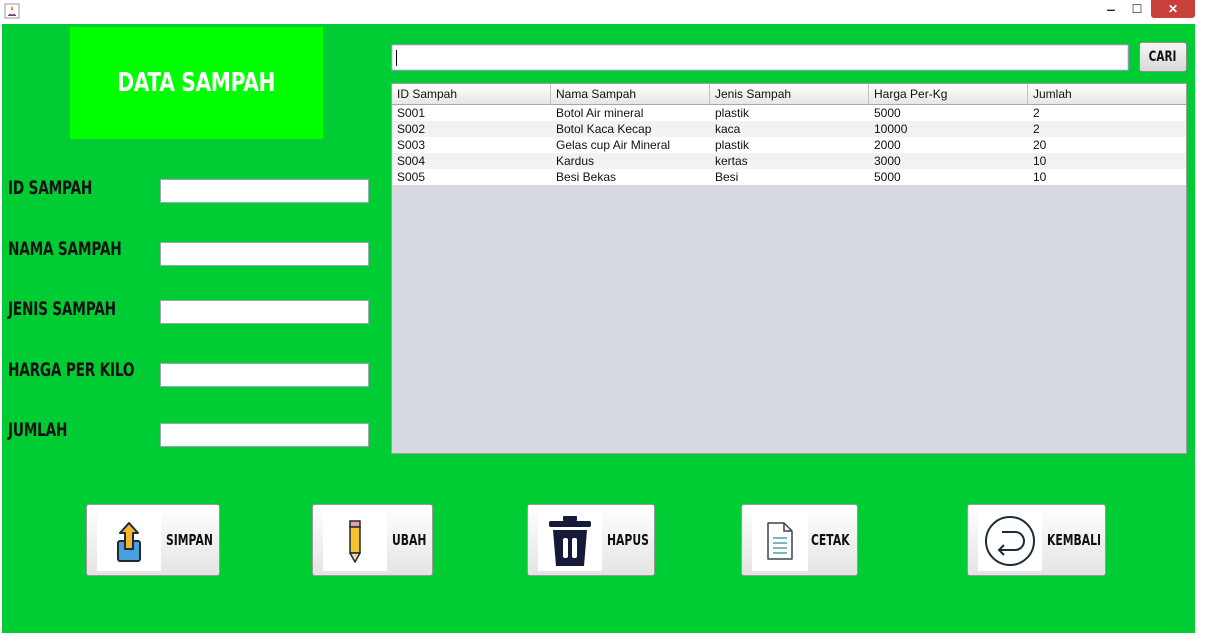 Image resolution: width=1205 pixels, height=635 pixels. What do you see at coordinates (129, 541) in the screenshot?
I see `upload-icon` at bounding box center [129, 541].